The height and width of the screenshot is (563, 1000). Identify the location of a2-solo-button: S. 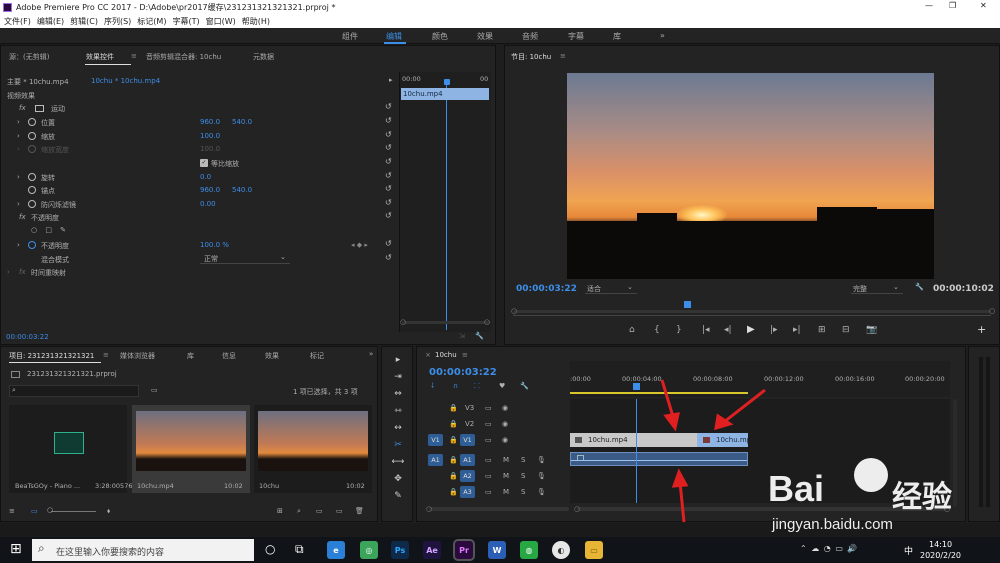
(523, 476).